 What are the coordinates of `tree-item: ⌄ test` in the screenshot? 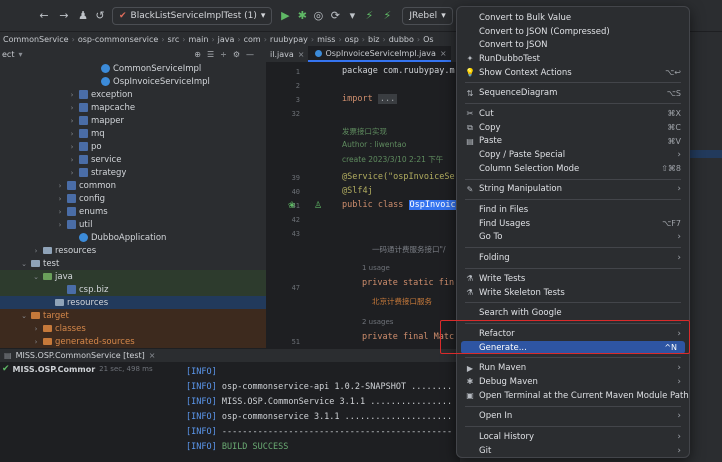 It's located at (133, 263).